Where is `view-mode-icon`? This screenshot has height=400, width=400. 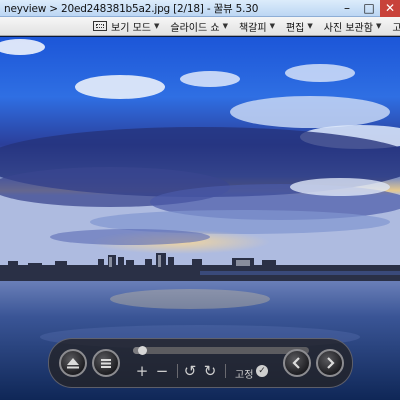
view-mode-icon is located at coordinates (100, 26).